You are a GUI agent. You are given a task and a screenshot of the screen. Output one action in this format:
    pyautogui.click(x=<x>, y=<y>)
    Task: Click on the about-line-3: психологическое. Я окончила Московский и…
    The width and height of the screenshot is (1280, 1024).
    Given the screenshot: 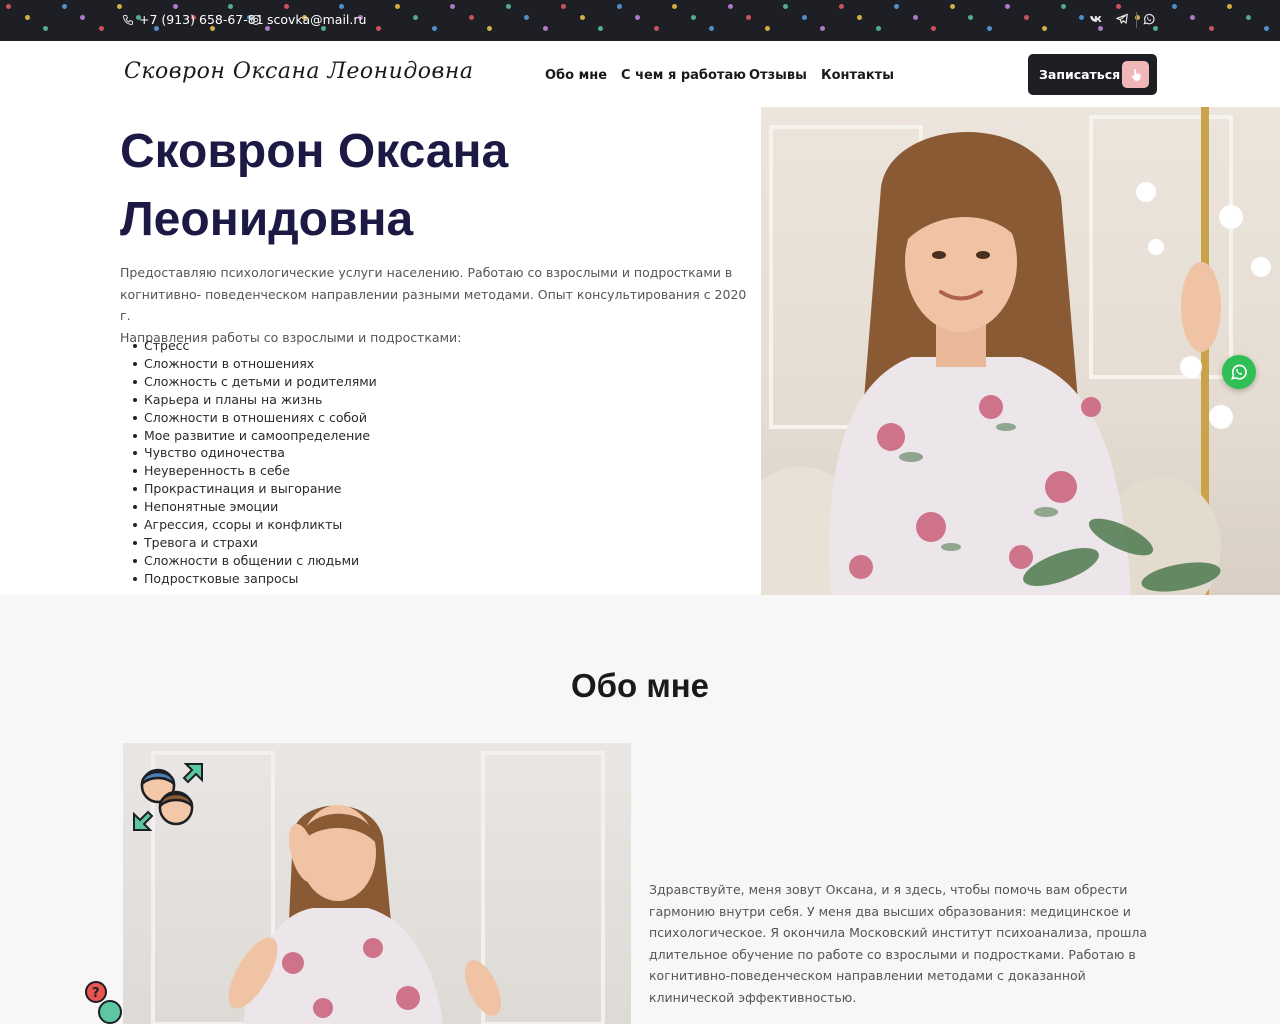 What is the action you would take?
    pyautogui.click(x=898, y=932)
    